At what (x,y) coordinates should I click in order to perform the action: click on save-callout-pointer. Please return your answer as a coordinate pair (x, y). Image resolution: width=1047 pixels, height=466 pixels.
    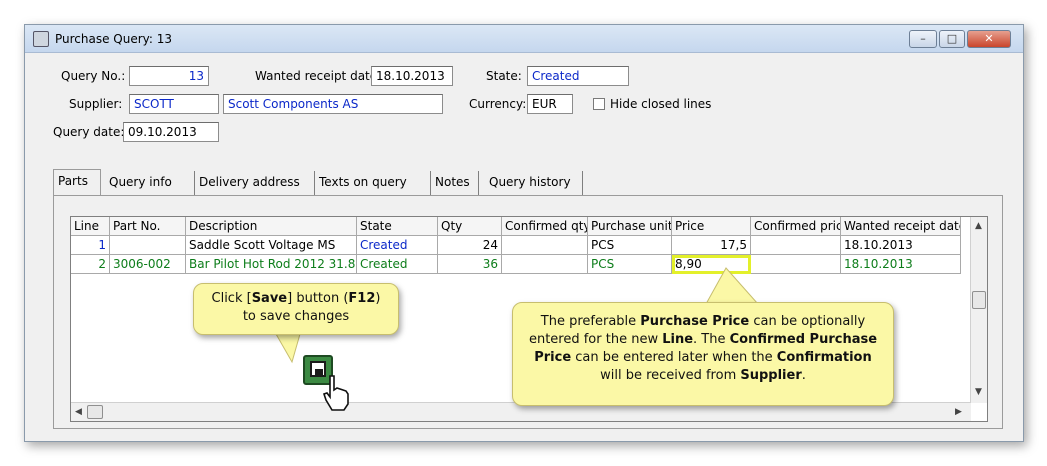
    Looking at the image, I should click on (288, 348).